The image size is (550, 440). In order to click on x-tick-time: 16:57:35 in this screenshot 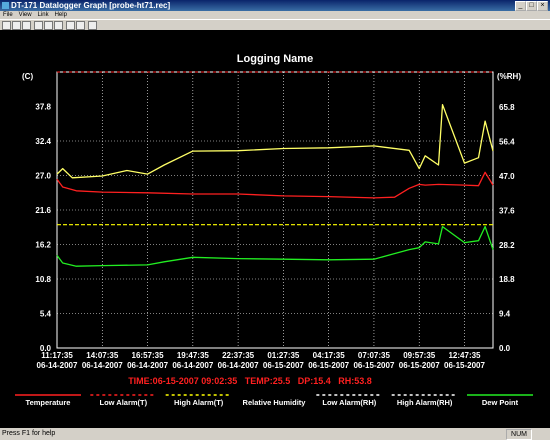, I will do `click(148, 355)`.